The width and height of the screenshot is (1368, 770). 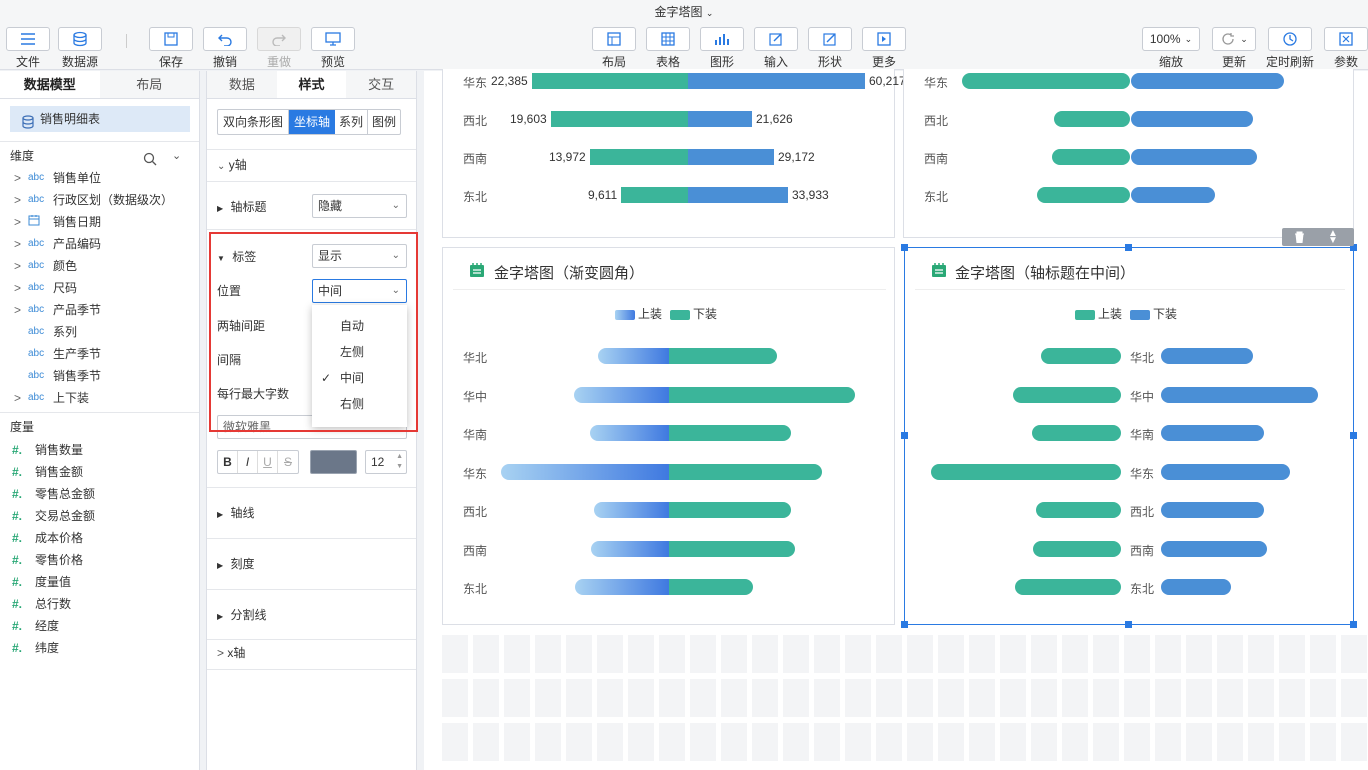 I want to click on chart-button: 图形, so click(x=722, y=48).